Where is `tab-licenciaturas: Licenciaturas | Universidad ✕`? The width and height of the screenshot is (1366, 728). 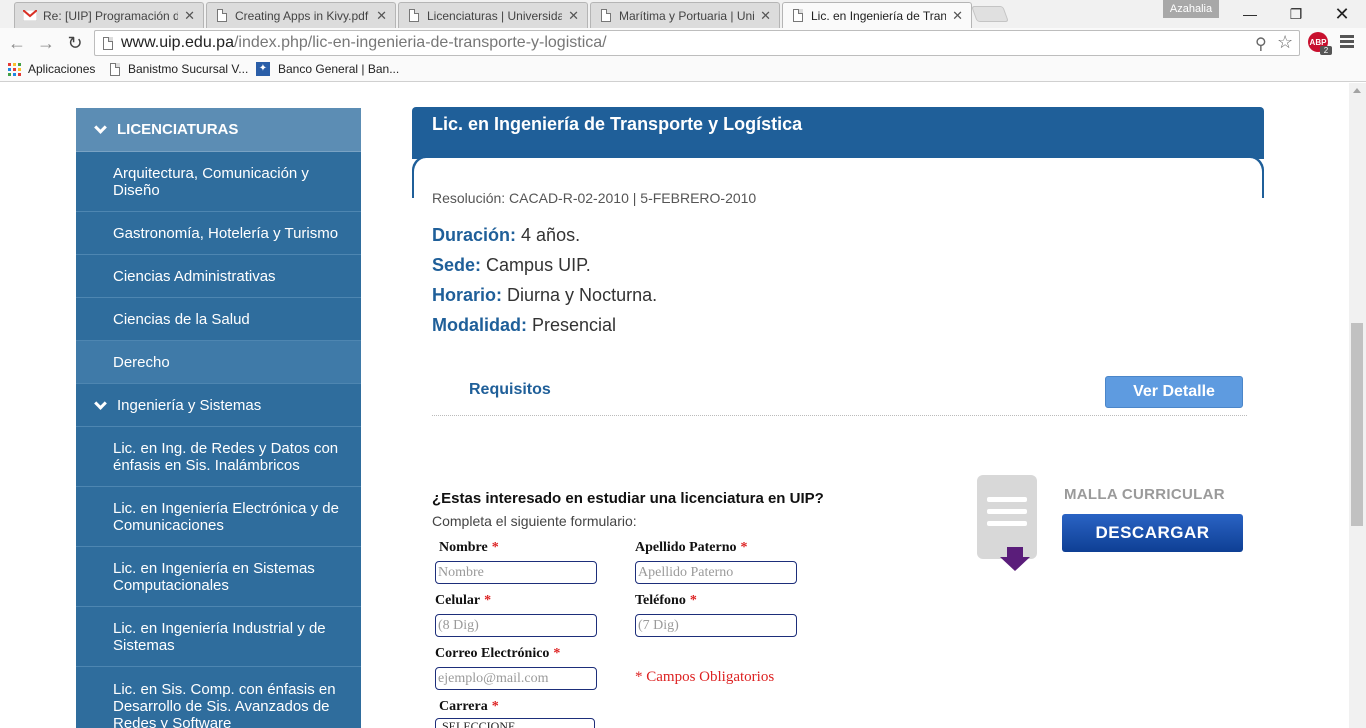 tab-licenciaturas: Licenciaturas | Universidad ✕ is located at coordinates (493, 15).